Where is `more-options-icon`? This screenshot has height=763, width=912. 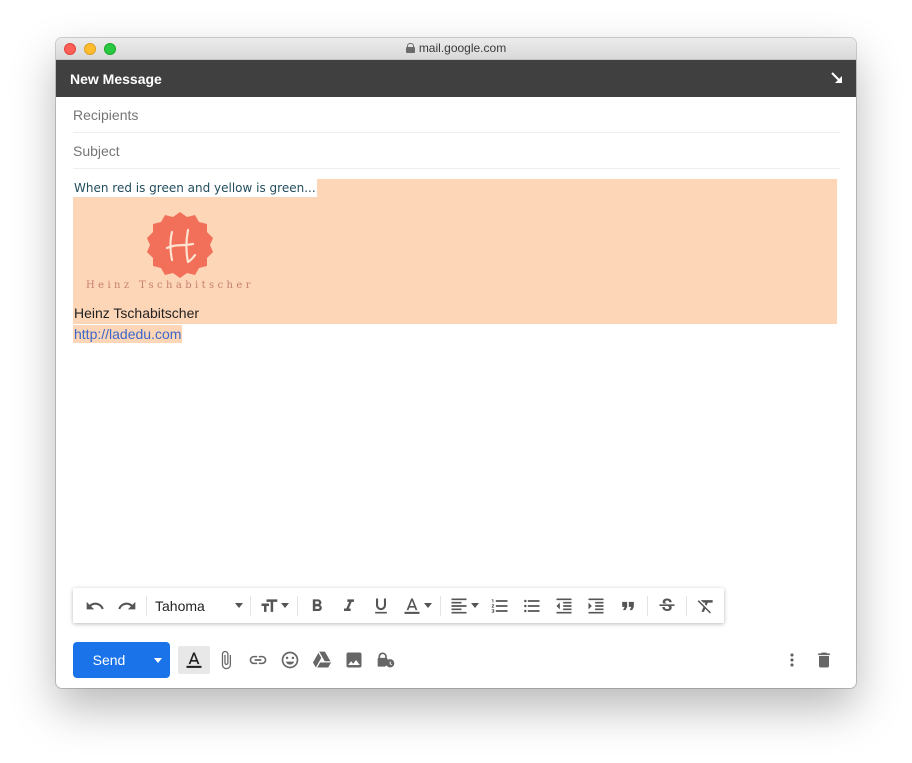
more-options-icon is located at coordinates (792, 660).